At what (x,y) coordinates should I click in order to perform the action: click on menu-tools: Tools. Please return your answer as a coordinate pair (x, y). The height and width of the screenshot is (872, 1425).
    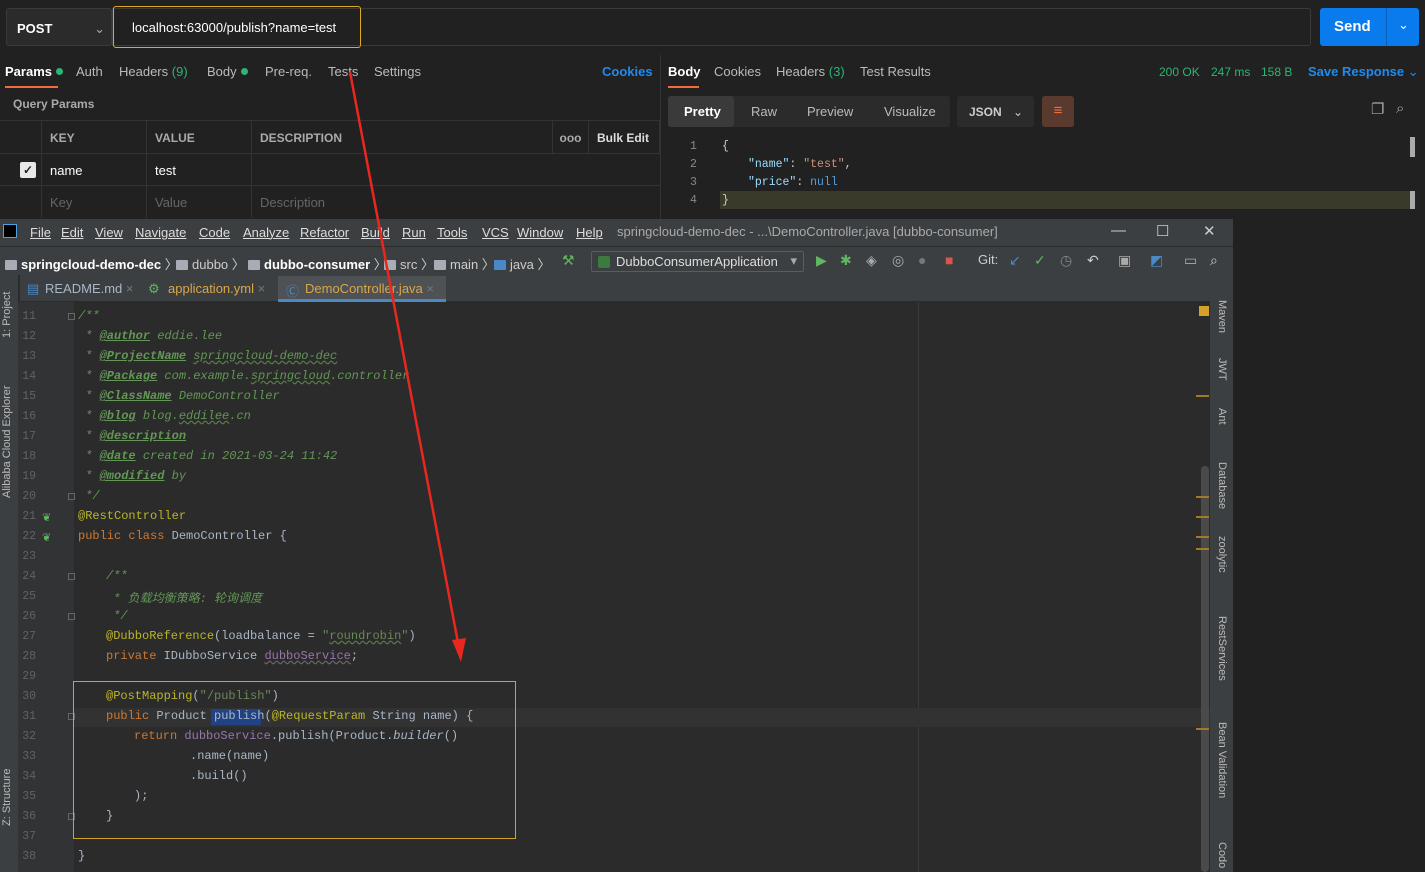
    Looking at the image, I should click on (452, 232).